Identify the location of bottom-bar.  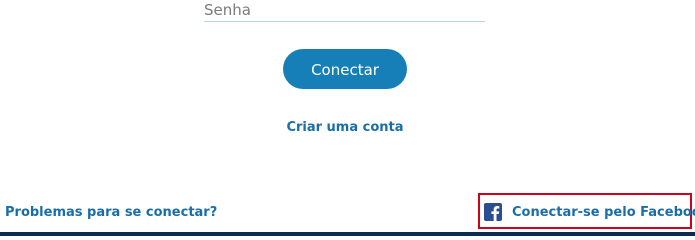
(347, 234).